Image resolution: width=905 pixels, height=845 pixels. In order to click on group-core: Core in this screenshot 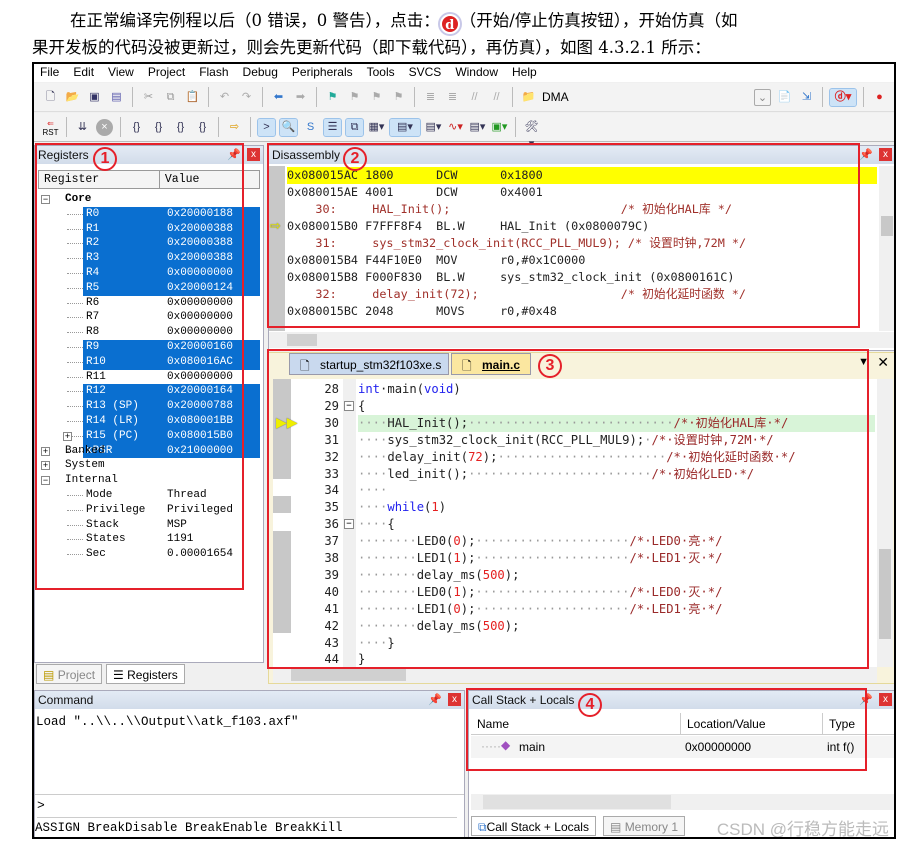, I will do `click(78, 199)`.